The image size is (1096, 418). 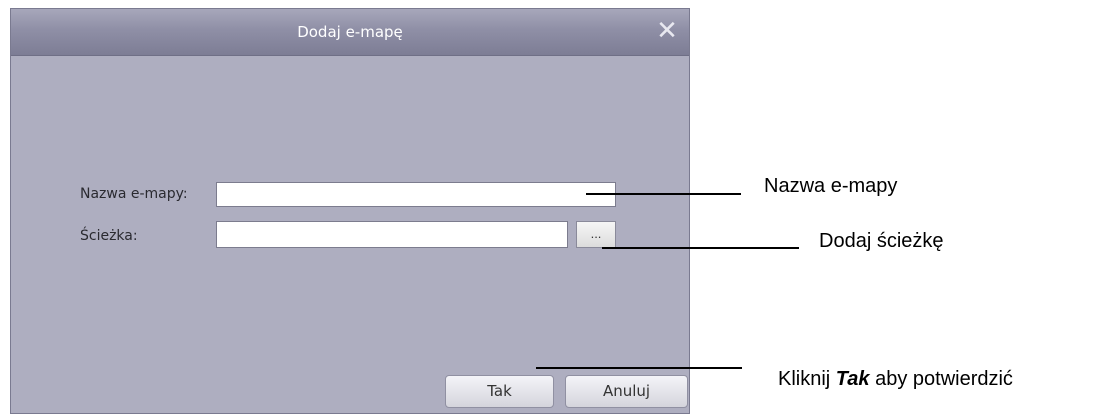 What do you see at coordinates (807, 379) in the screenshot?
I see `confirm-callout-prefix: Kliknij` at bounding box center [807, 379].